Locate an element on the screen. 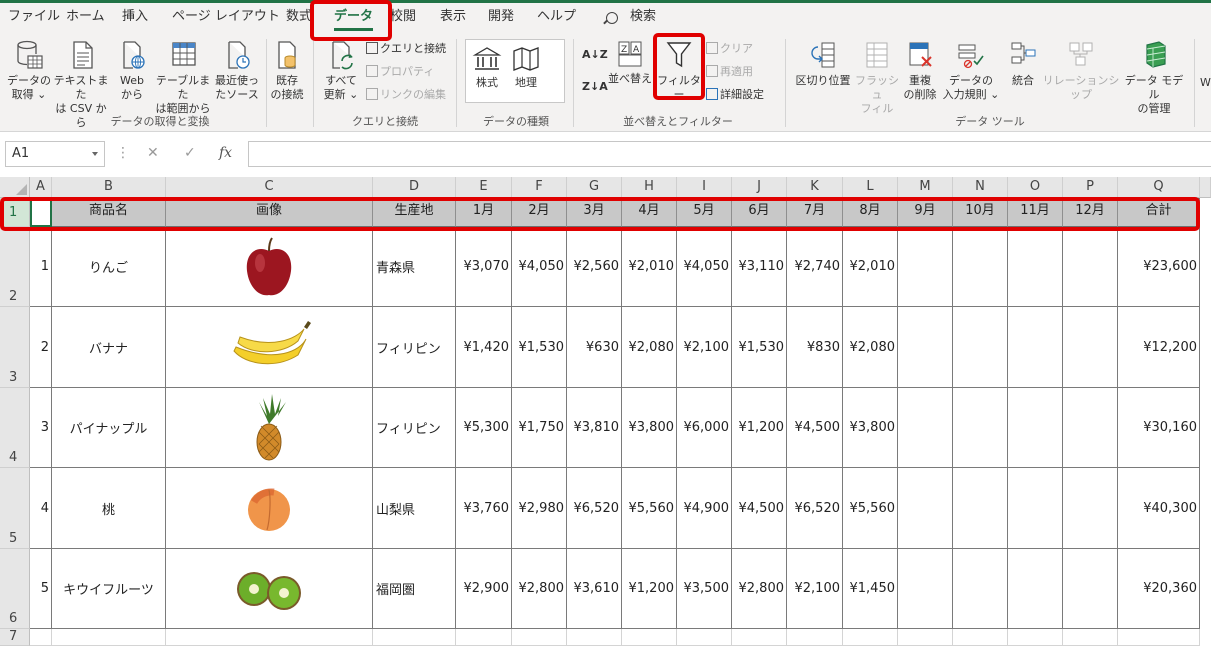 This screenshot has width=1211, height=646. header-cell: 3月 is located at coordinates (594, 212).